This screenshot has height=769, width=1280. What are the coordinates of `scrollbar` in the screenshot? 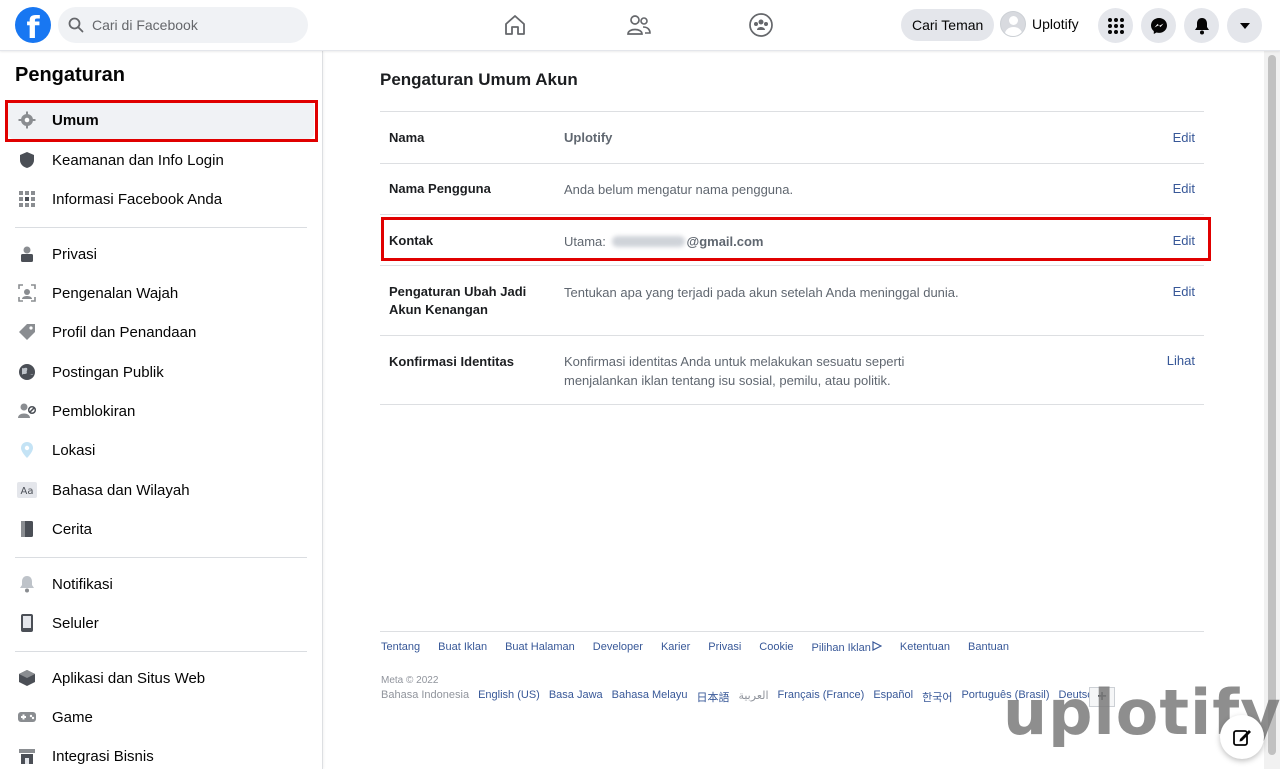 It's located at (1272, 410).